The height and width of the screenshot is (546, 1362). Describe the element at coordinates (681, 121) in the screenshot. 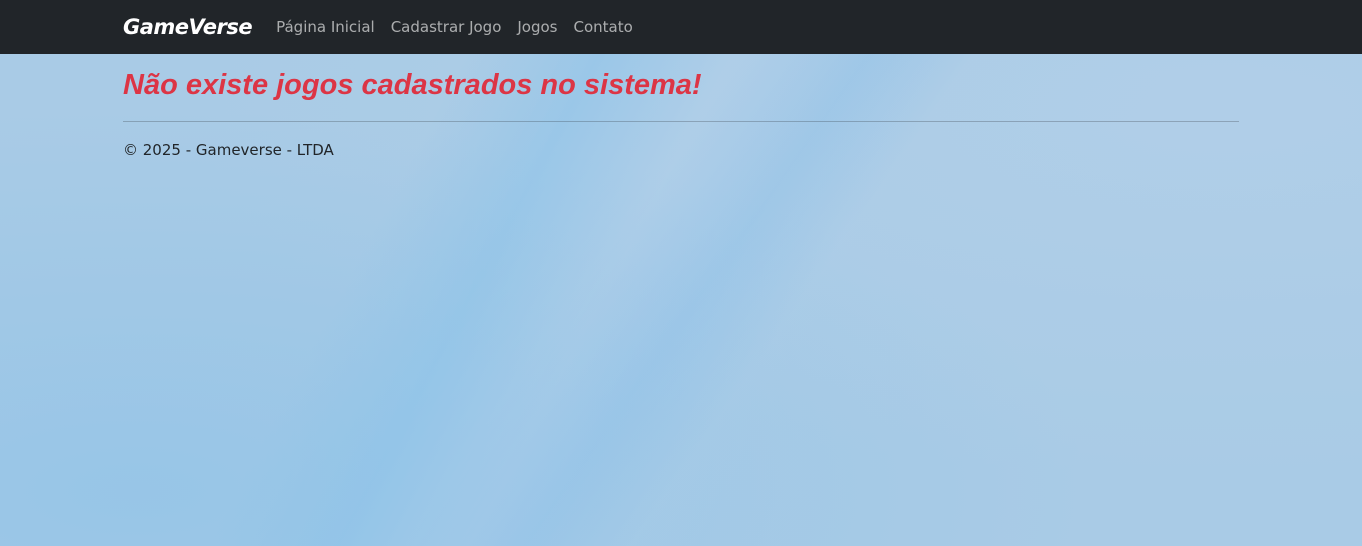

I see `footer-divider` at that location.